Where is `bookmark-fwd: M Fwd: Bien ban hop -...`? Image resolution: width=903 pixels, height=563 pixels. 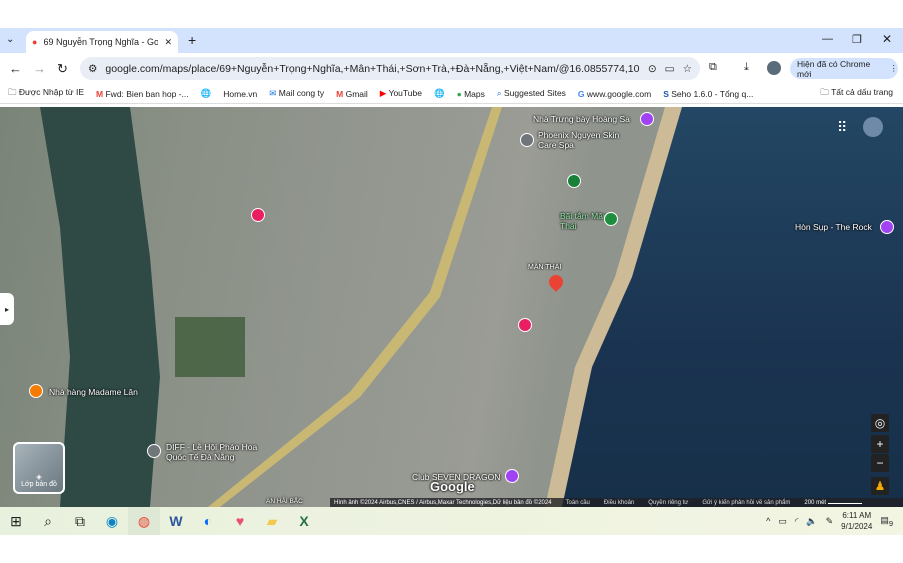 bookmark-fwd: M Fwd: Bien ban hop -... is located at coordinates (142, 94).